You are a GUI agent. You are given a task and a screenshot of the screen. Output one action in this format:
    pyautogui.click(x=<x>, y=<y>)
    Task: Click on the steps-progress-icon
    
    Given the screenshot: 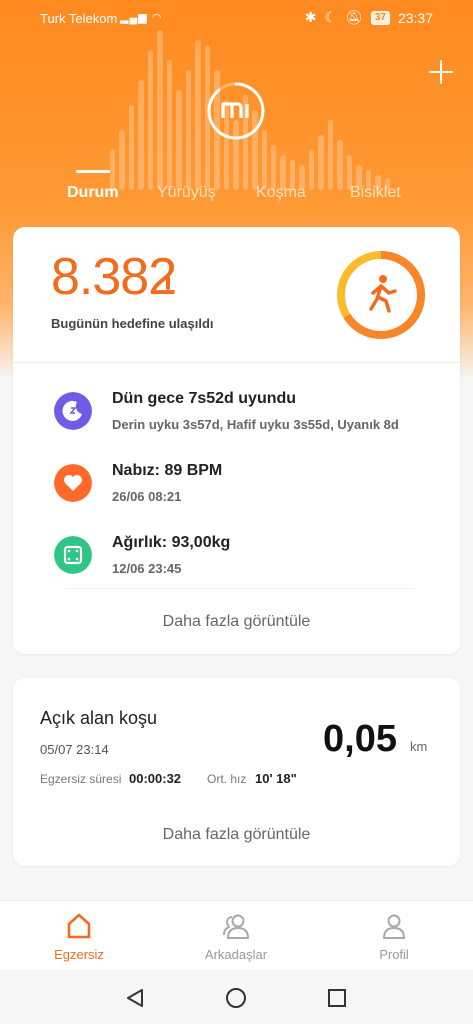 What is the action you would take?
    pyautogui.click(x=168, y=283)
    